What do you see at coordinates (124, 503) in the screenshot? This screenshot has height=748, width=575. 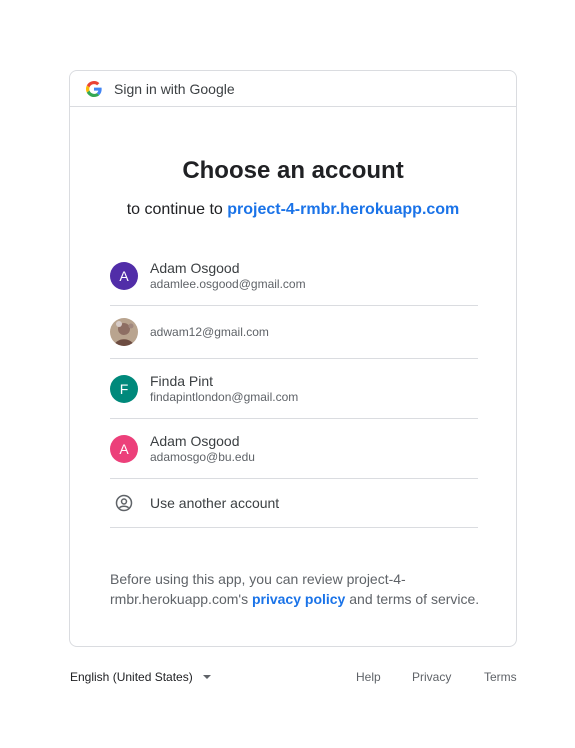 I see `account-circle-icon` at bounding box center [124, 503].